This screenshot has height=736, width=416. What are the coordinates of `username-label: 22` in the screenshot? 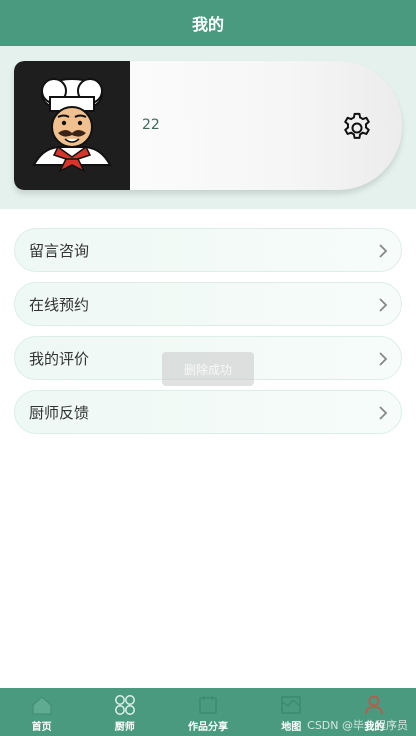 It's located at (151, 125).